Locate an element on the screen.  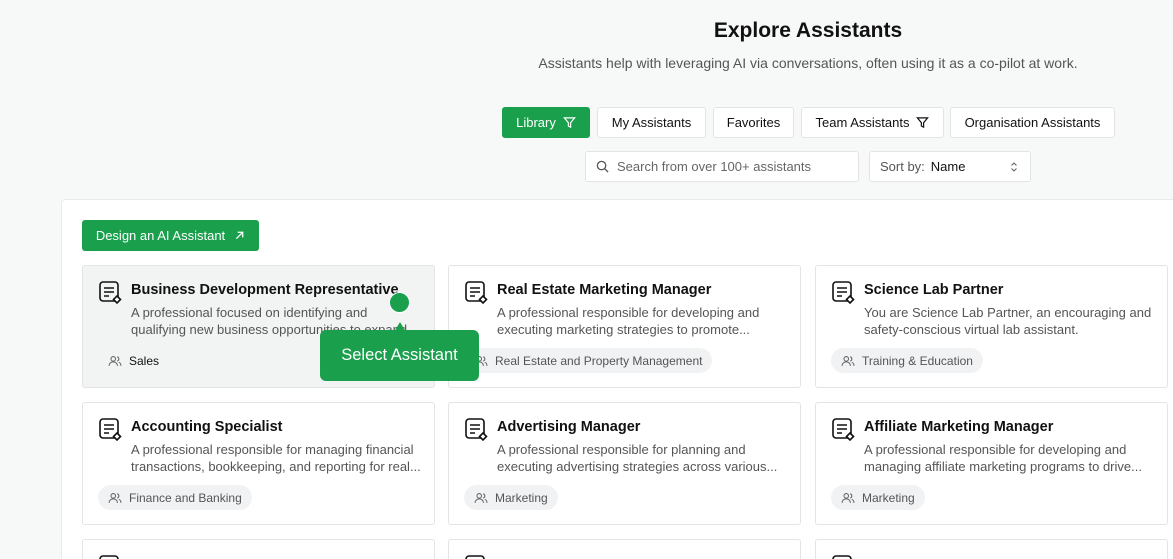
category-tag: Finance and Banking is located at coordinates (175, 497).